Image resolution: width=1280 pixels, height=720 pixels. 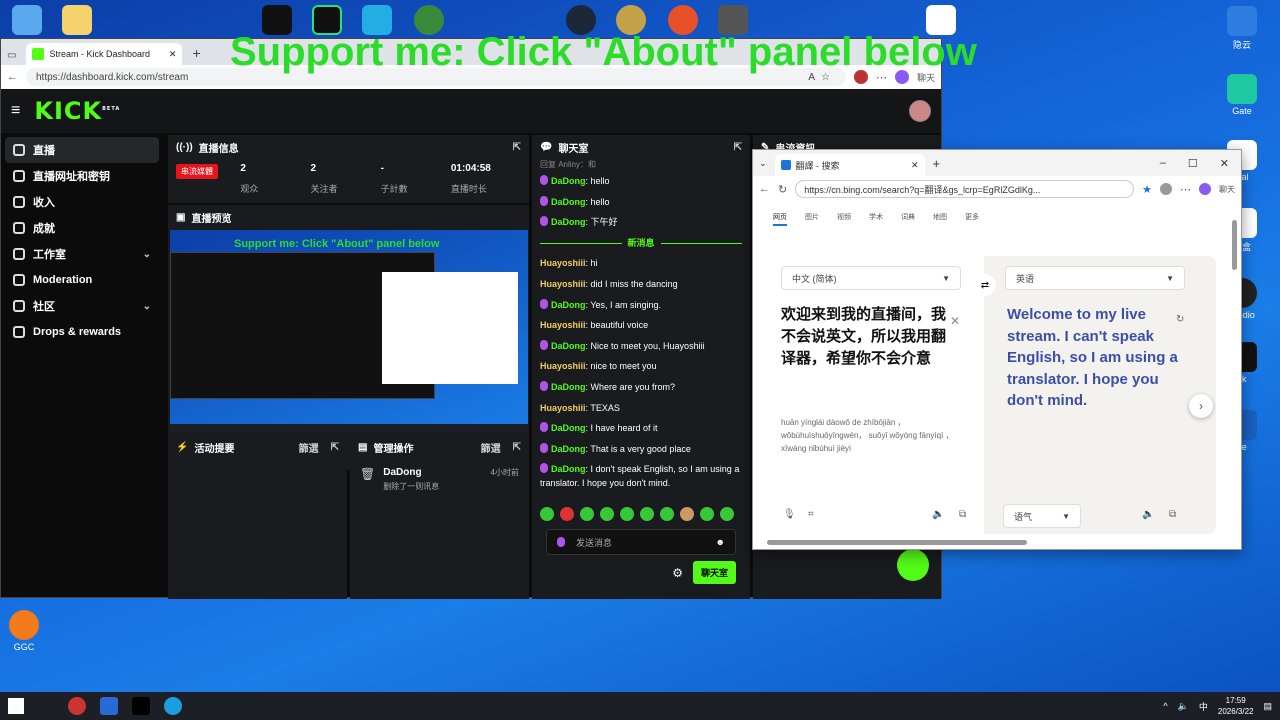 I want to click on chat-message: DaDong: I have heard of it, so click(x=641, y=428).